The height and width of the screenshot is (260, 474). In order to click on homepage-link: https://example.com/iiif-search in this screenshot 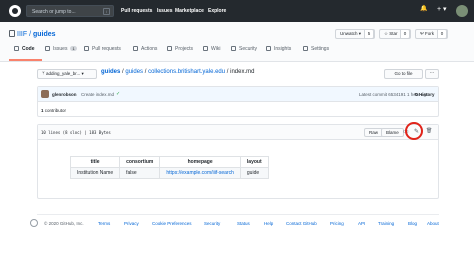, I will do `click(200, 173)`.